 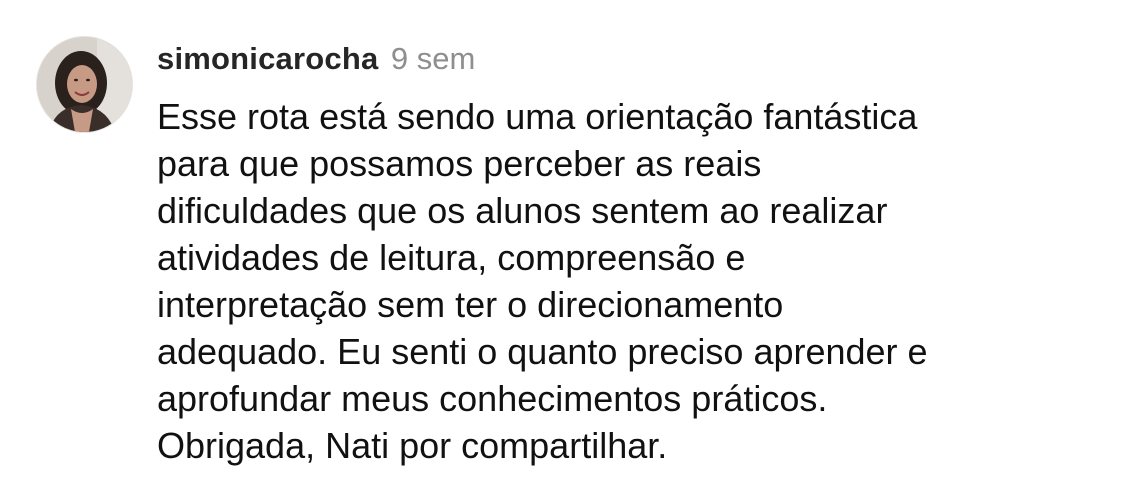 What do you see at coordinates (451, 257) in the screenshot?
I see `comment-text-line: atividades de leitura, compreensão e` at bounding box center [451, 257].